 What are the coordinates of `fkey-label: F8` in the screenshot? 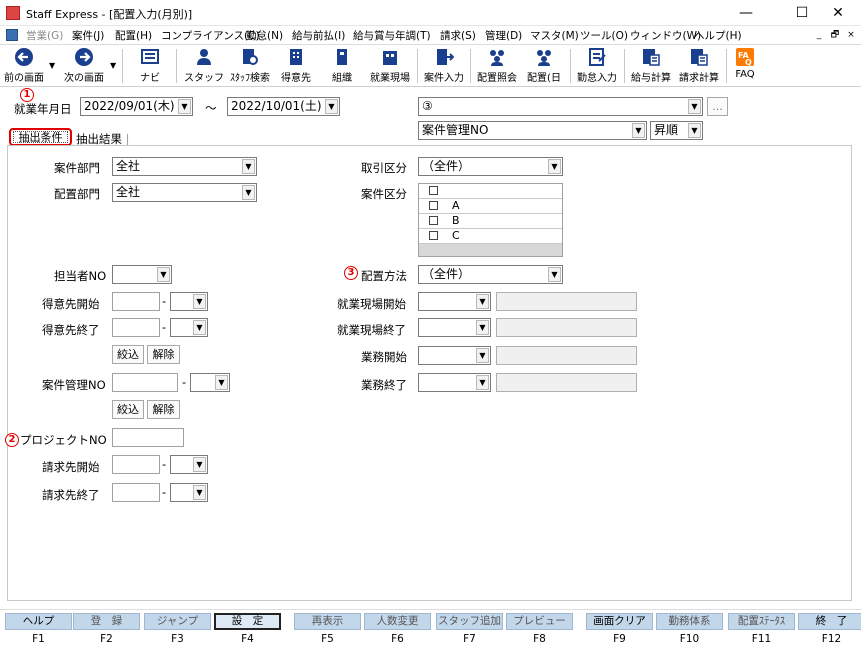 It's located at (539, 639).